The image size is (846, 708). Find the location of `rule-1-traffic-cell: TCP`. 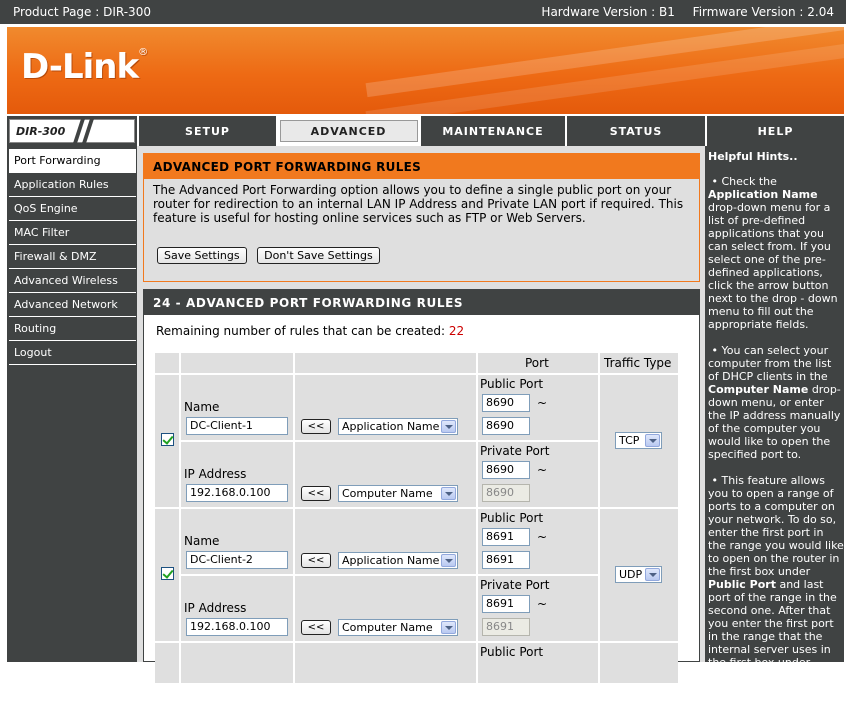

rule-1-traffic-cell: TCP is located at coordinates (639, 441).